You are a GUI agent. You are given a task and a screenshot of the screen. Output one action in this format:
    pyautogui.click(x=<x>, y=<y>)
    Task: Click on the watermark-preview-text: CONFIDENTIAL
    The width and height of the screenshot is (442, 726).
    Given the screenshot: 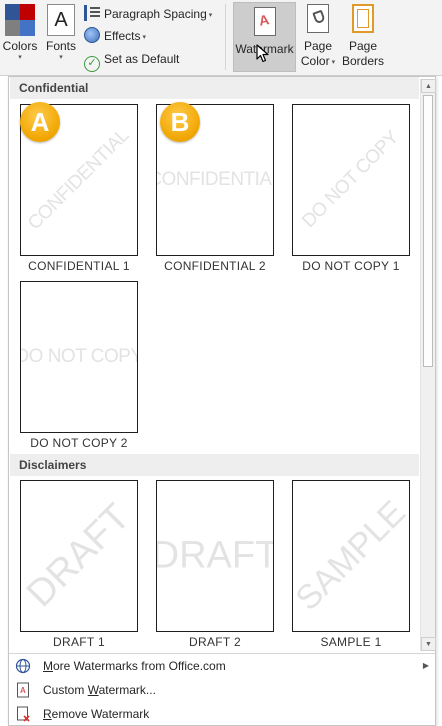 What is the action you would take?
    pyautogui.click(x=215, y=179)
    